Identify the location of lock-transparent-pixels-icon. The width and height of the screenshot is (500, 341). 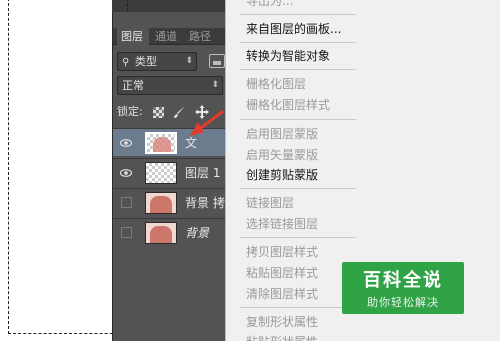
(158, 112).